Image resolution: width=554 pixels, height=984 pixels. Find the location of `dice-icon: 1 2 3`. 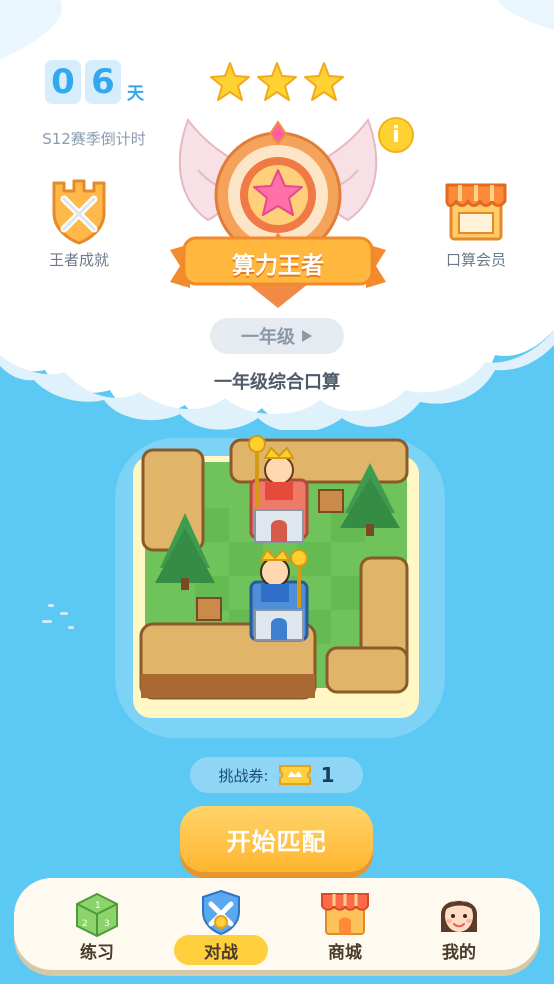

dice-icon: 1 2 3 is located at coordinates (97, 915).